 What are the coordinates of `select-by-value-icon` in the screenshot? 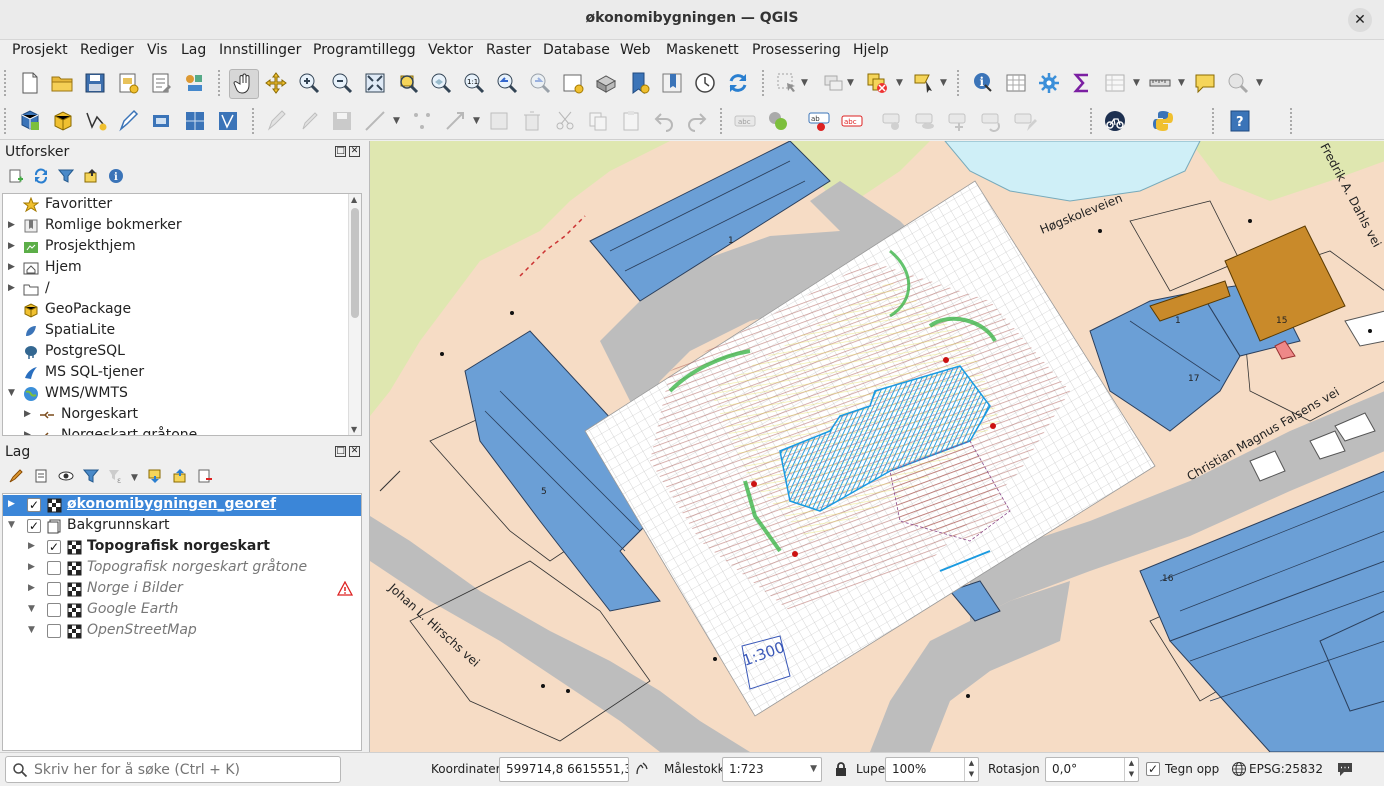 It's located at (834, 83).